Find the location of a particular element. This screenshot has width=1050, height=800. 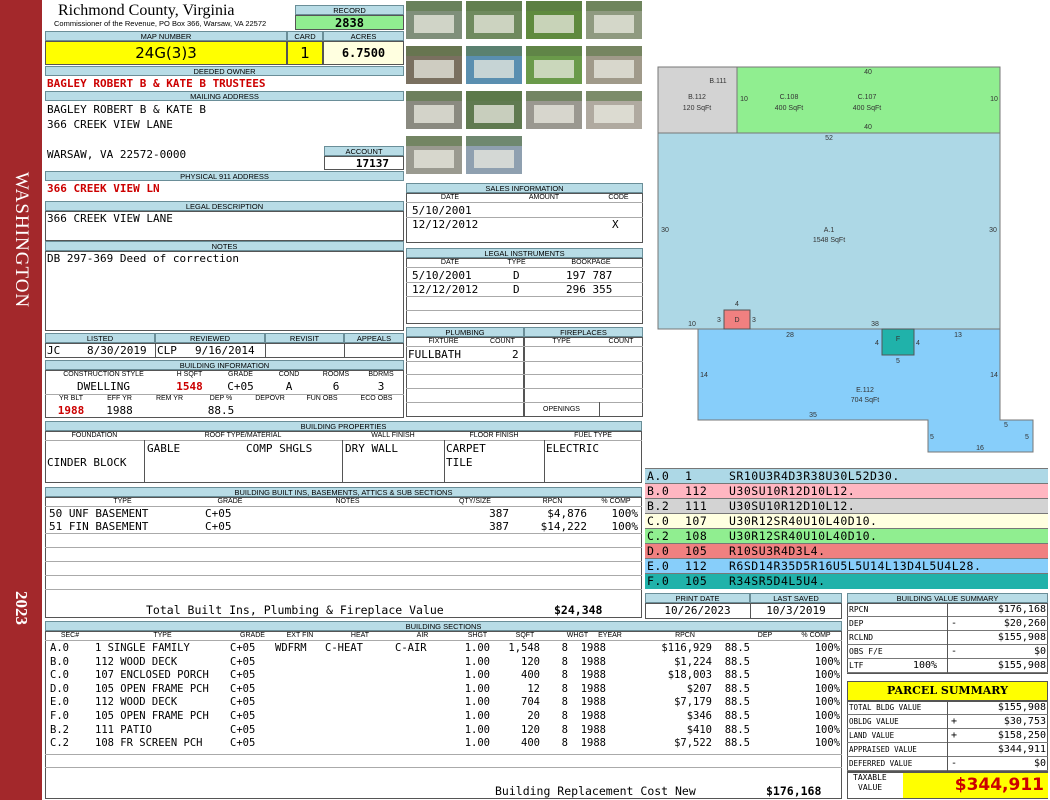

mailing-line3: WARSAW, VA 22572-0000 is located at coordinates (117, 154).